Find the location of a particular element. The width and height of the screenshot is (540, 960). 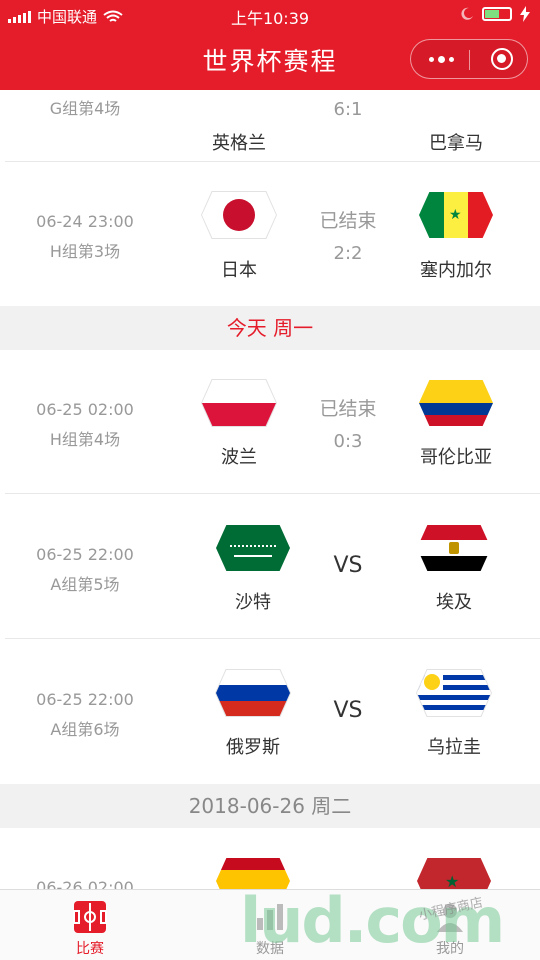

match-score: 6:1 is located at coordinates (348, 109).